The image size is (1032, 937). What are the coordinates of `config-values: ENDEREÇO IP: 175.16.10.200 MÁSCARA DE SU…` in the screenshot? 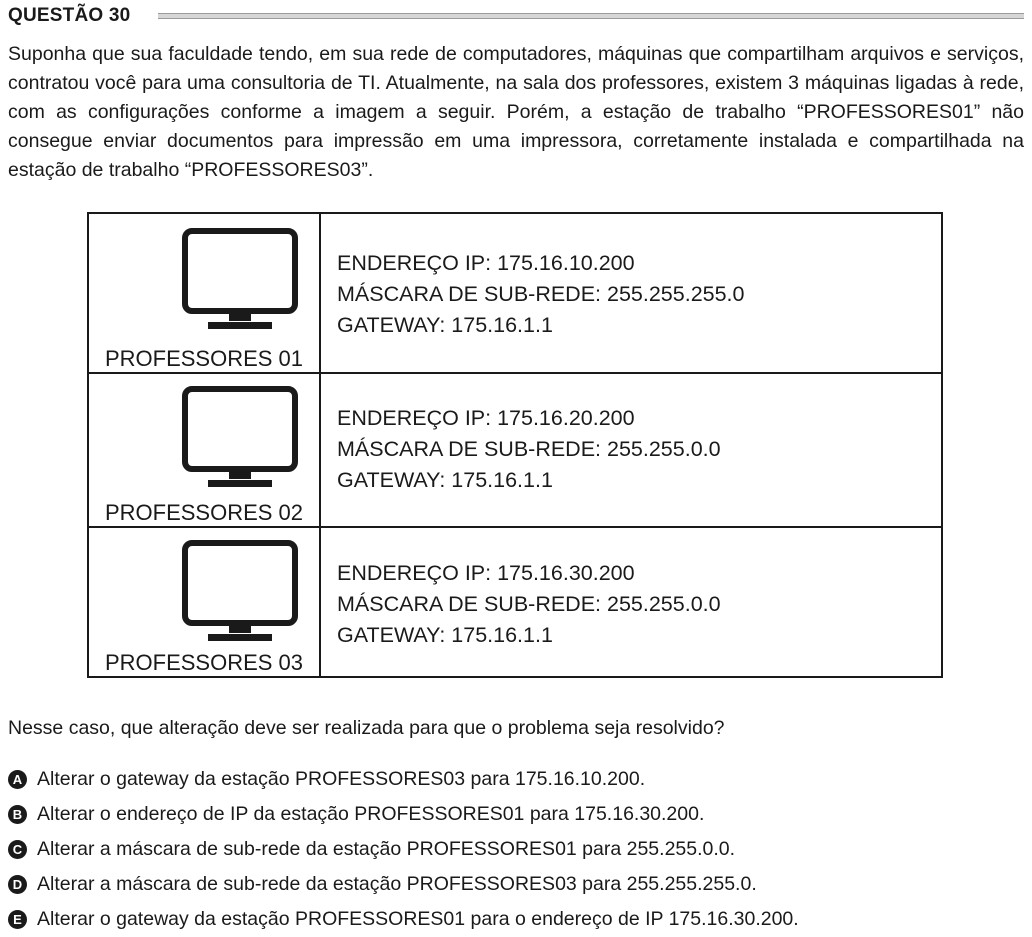 It's located at (541, 294).